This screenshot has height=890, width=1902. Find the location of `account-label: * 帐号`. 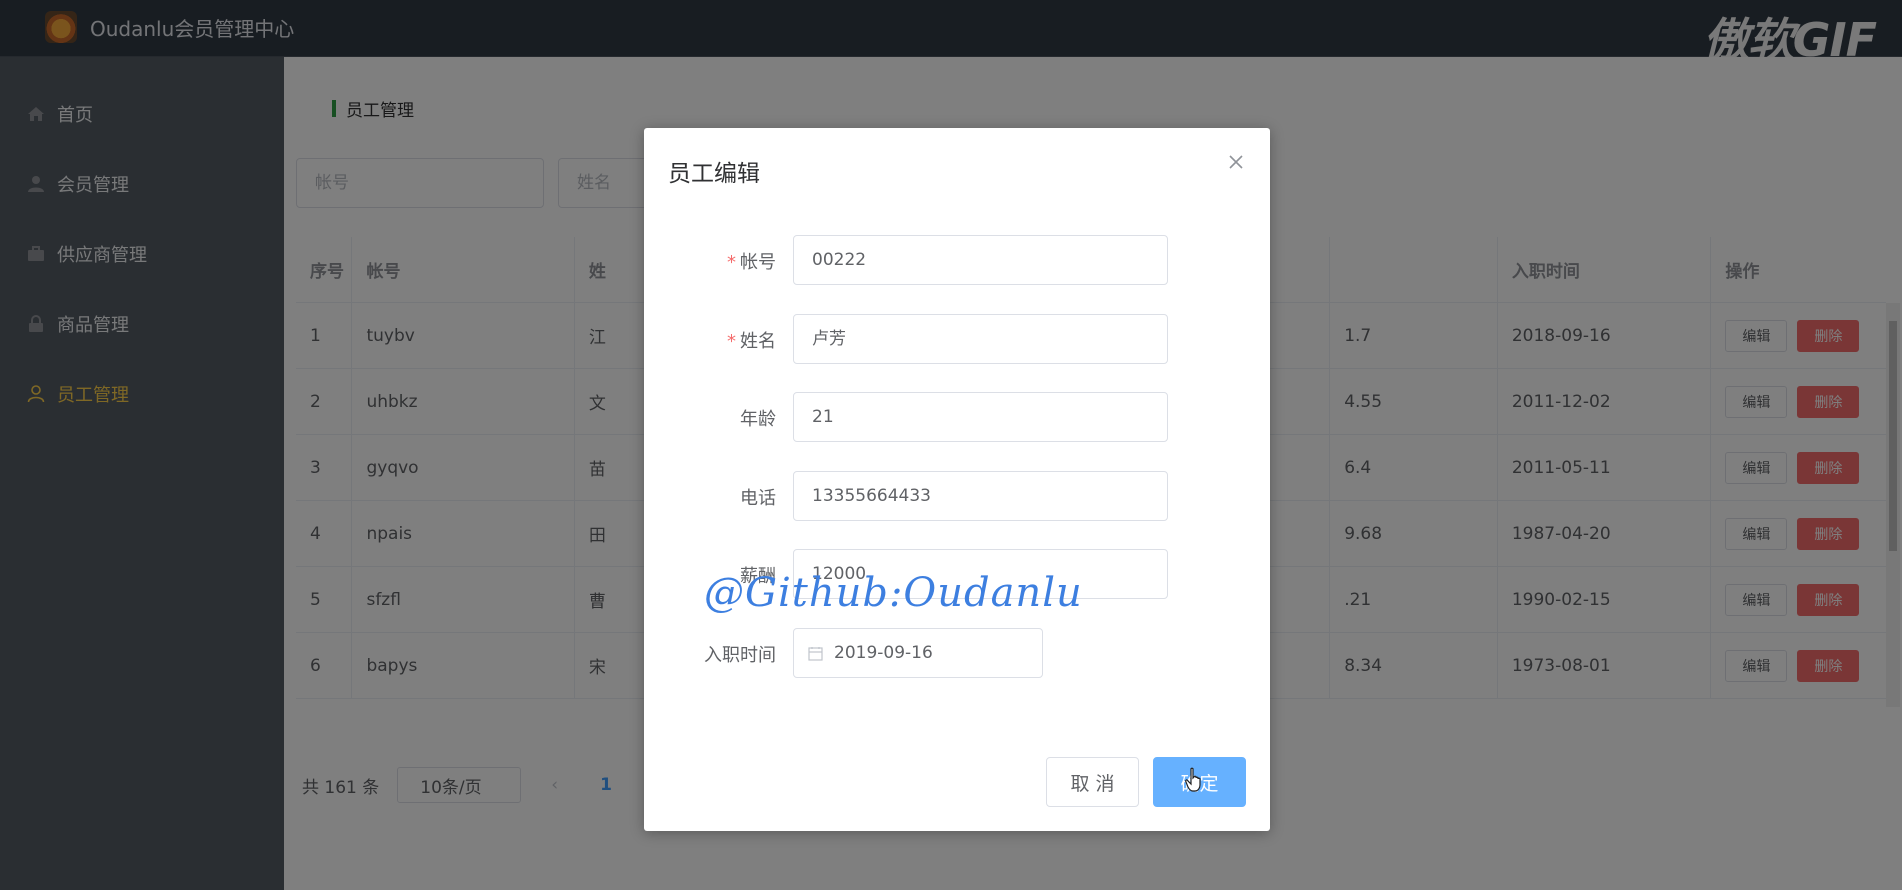

account-label: * 帐号 is located at coordinates (751, 262).